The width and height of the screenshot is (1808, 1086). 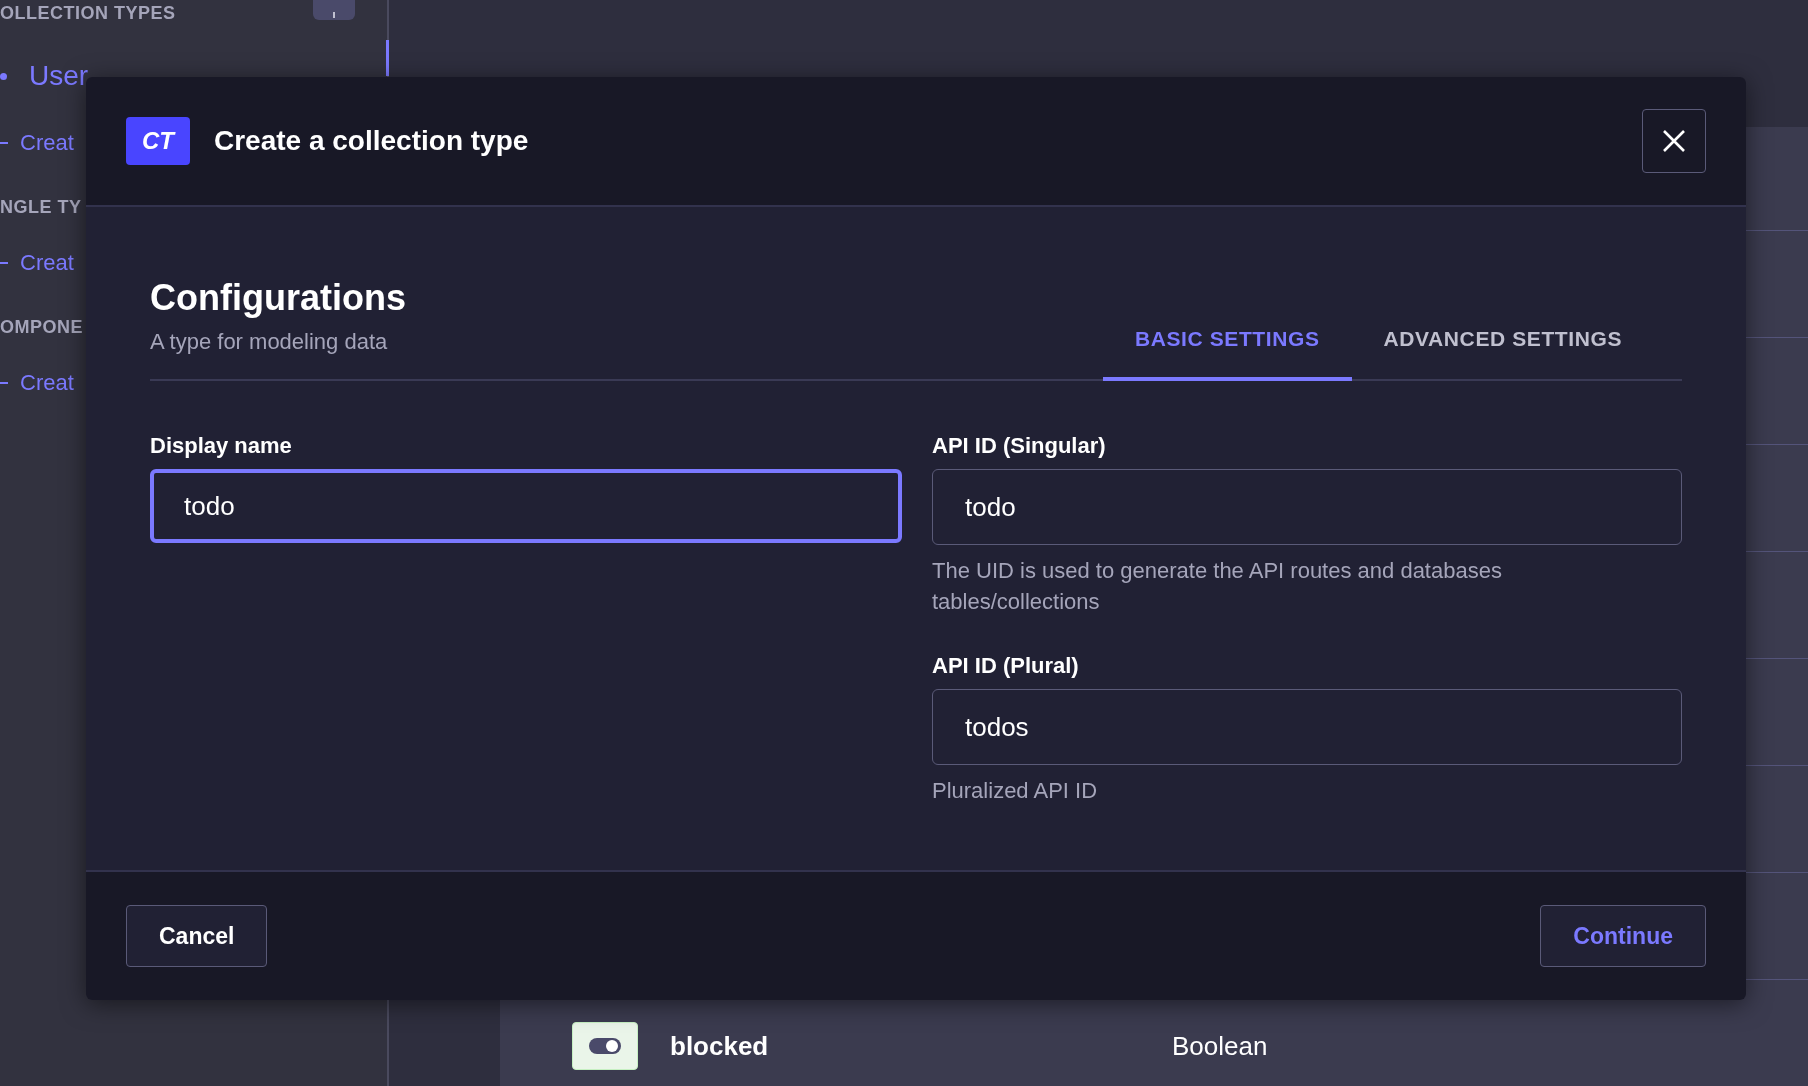 I want to click on cancel-button: Cancel, so click(x=197, y=936).